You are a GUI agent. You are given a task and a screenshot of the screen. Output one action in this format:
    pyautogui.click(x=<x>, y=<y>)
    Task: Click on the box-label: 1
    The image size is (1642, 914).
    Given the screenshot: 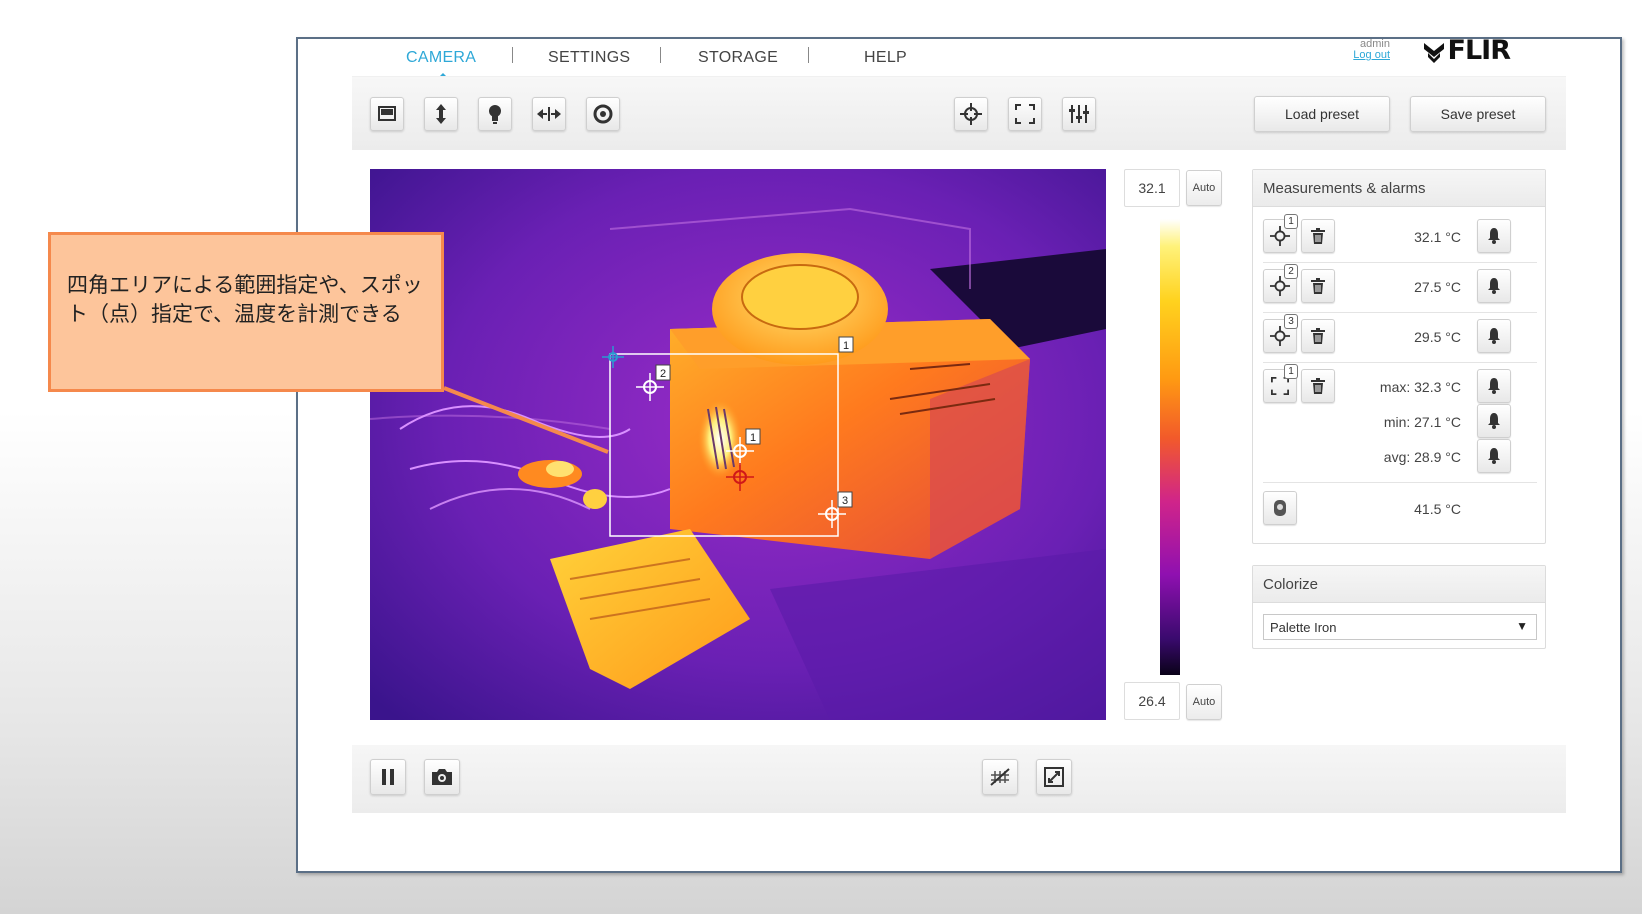 What is the action you would take?
    pyautogui.click(x=846, y=346)
    